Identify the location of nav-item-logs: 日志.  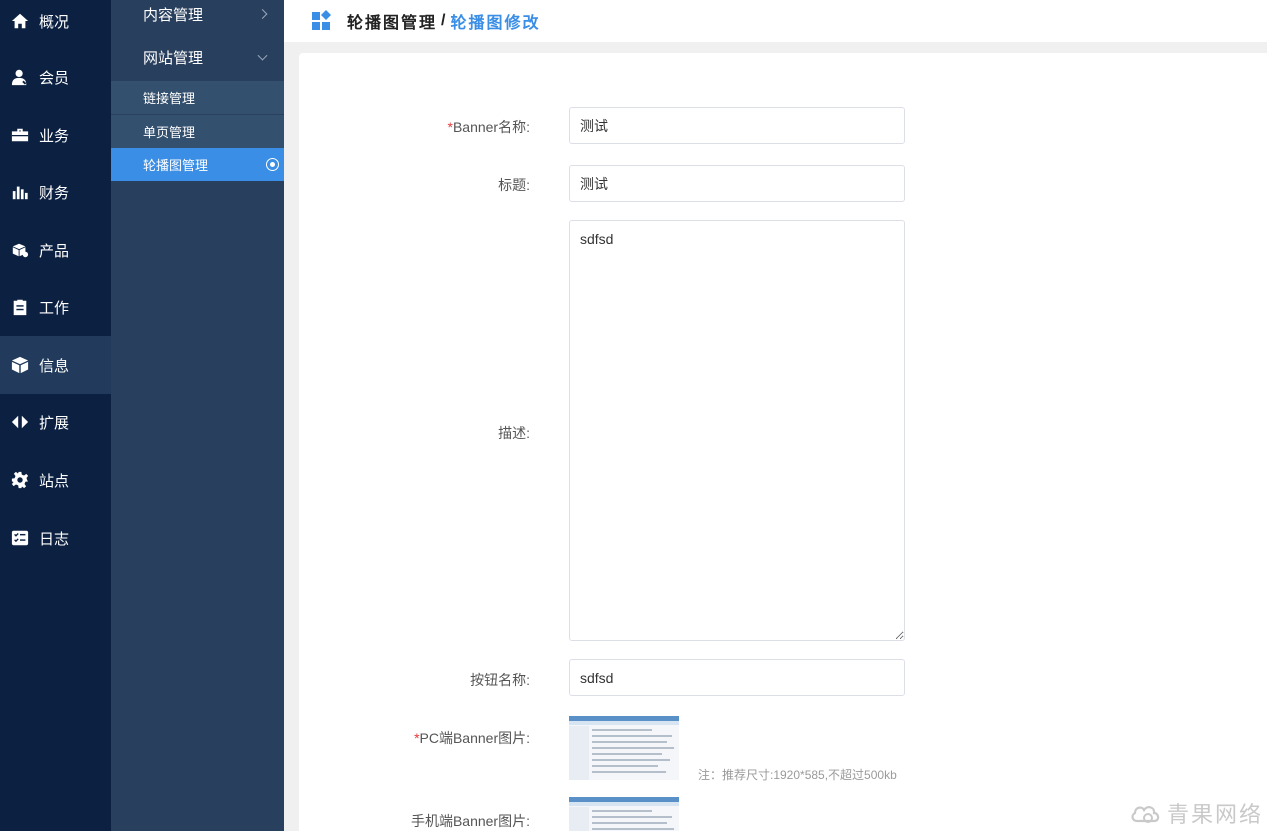
(55, 538).